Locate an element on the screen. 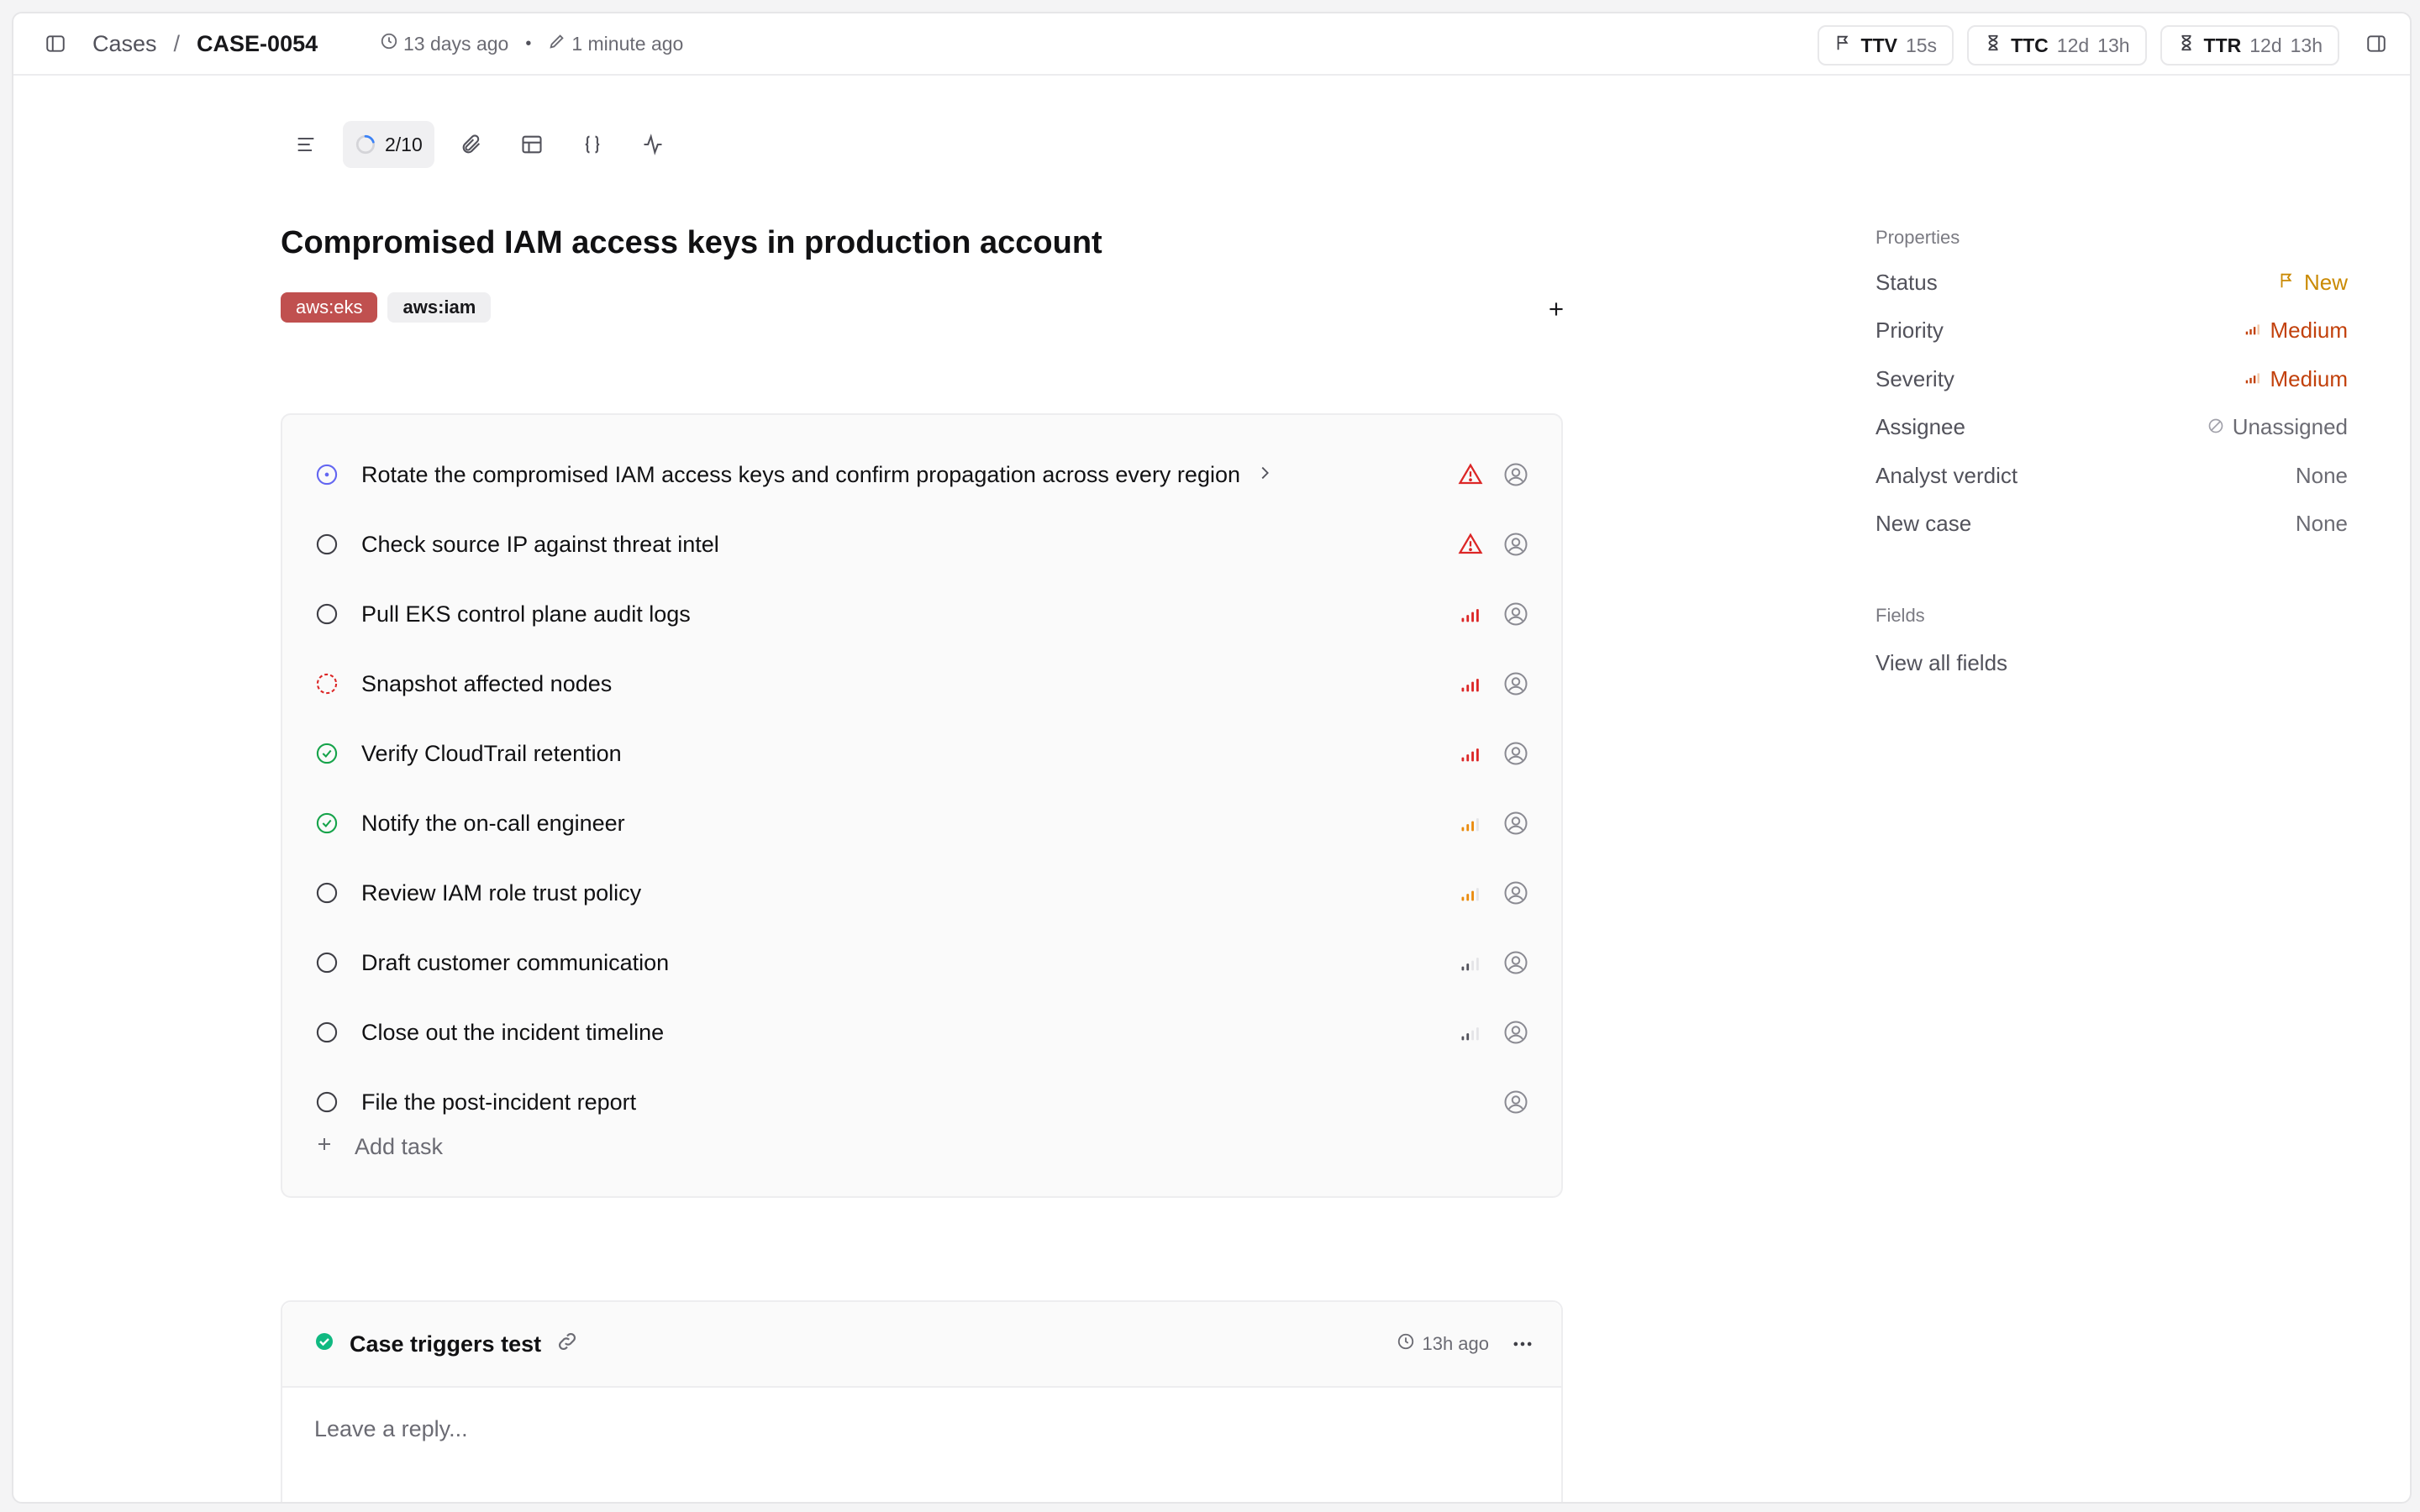 This screenshot has height=1512, width=2420. task-label-group: Snapshot affected nodes is located at coordinates (486, 684).